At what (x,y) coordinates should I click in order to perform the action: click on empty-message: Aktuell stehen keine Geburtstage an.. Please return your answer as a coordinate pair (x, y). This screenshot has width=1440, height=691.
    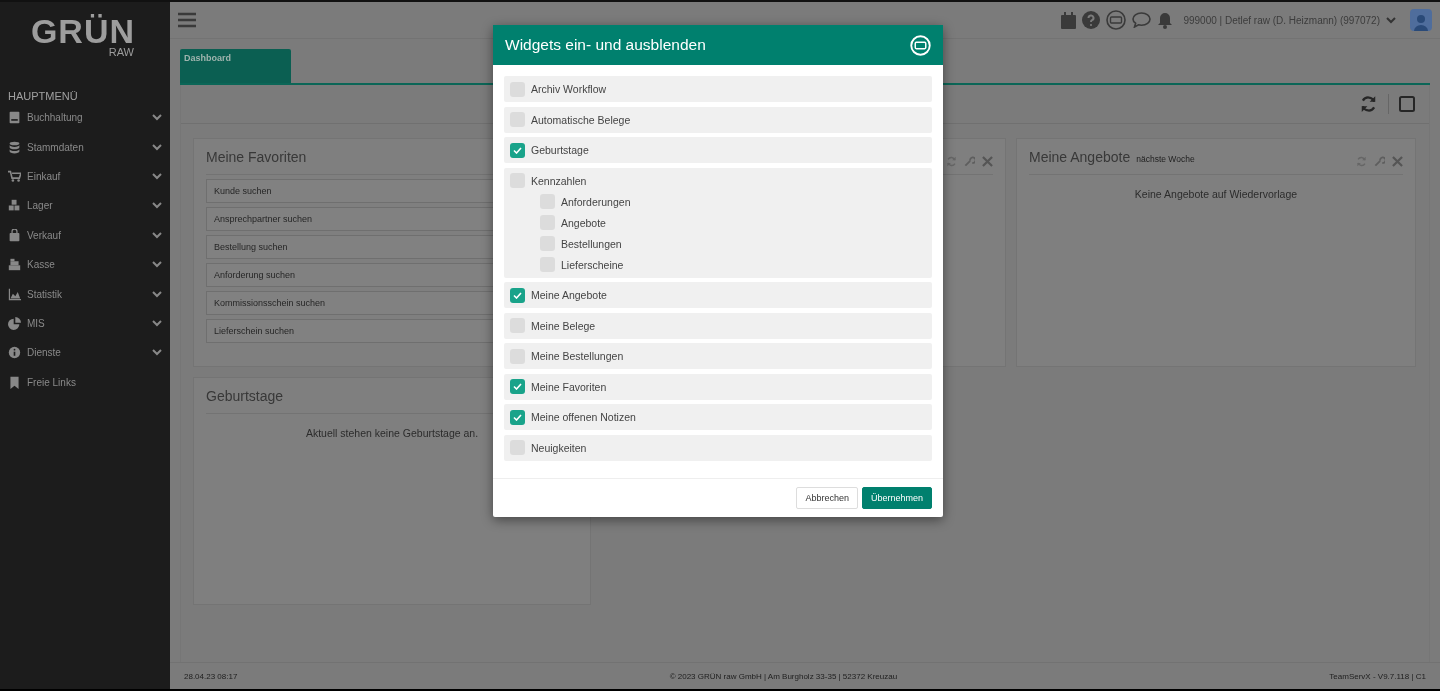
    Looking at the image, I should click on (392, 433).